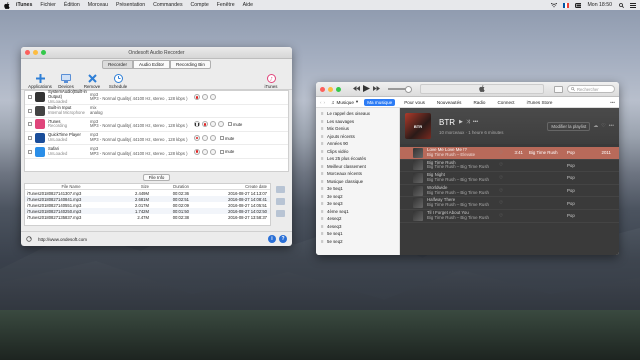  Describe the element at coordinates (248, 5) in the screenshot. I see `menu-help: Aide` at that location.